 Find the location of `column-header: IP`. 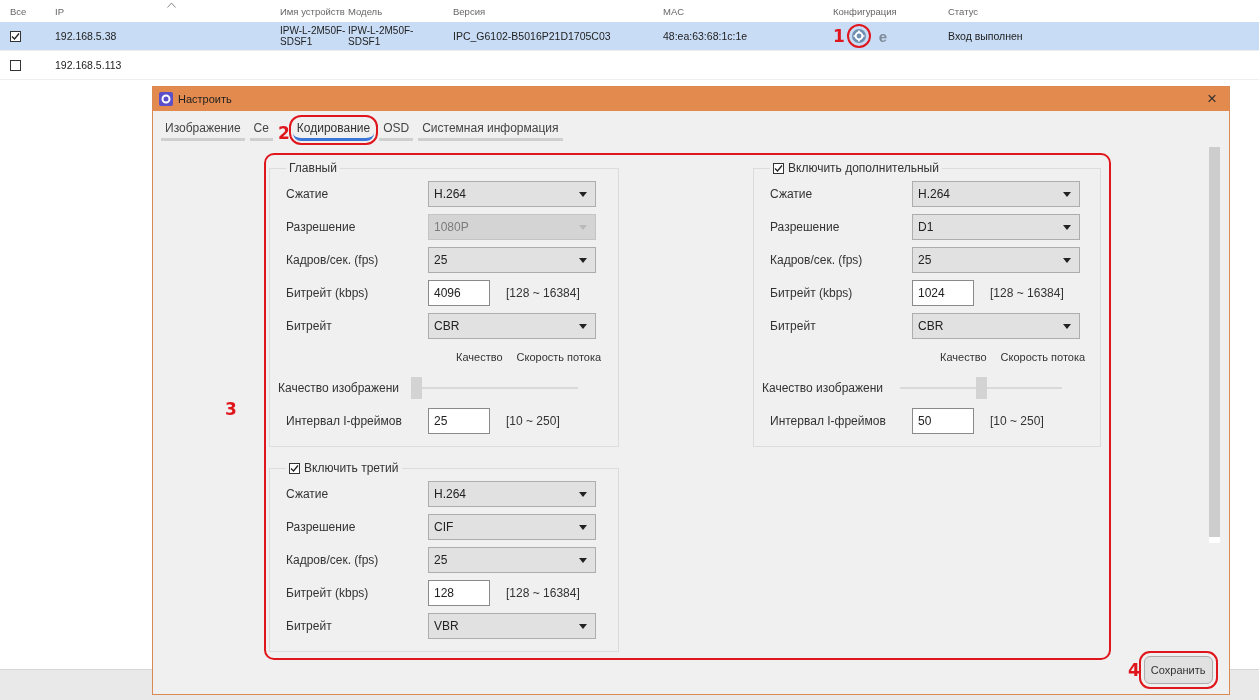

column-header: IP is located at coordinates (59, 11).